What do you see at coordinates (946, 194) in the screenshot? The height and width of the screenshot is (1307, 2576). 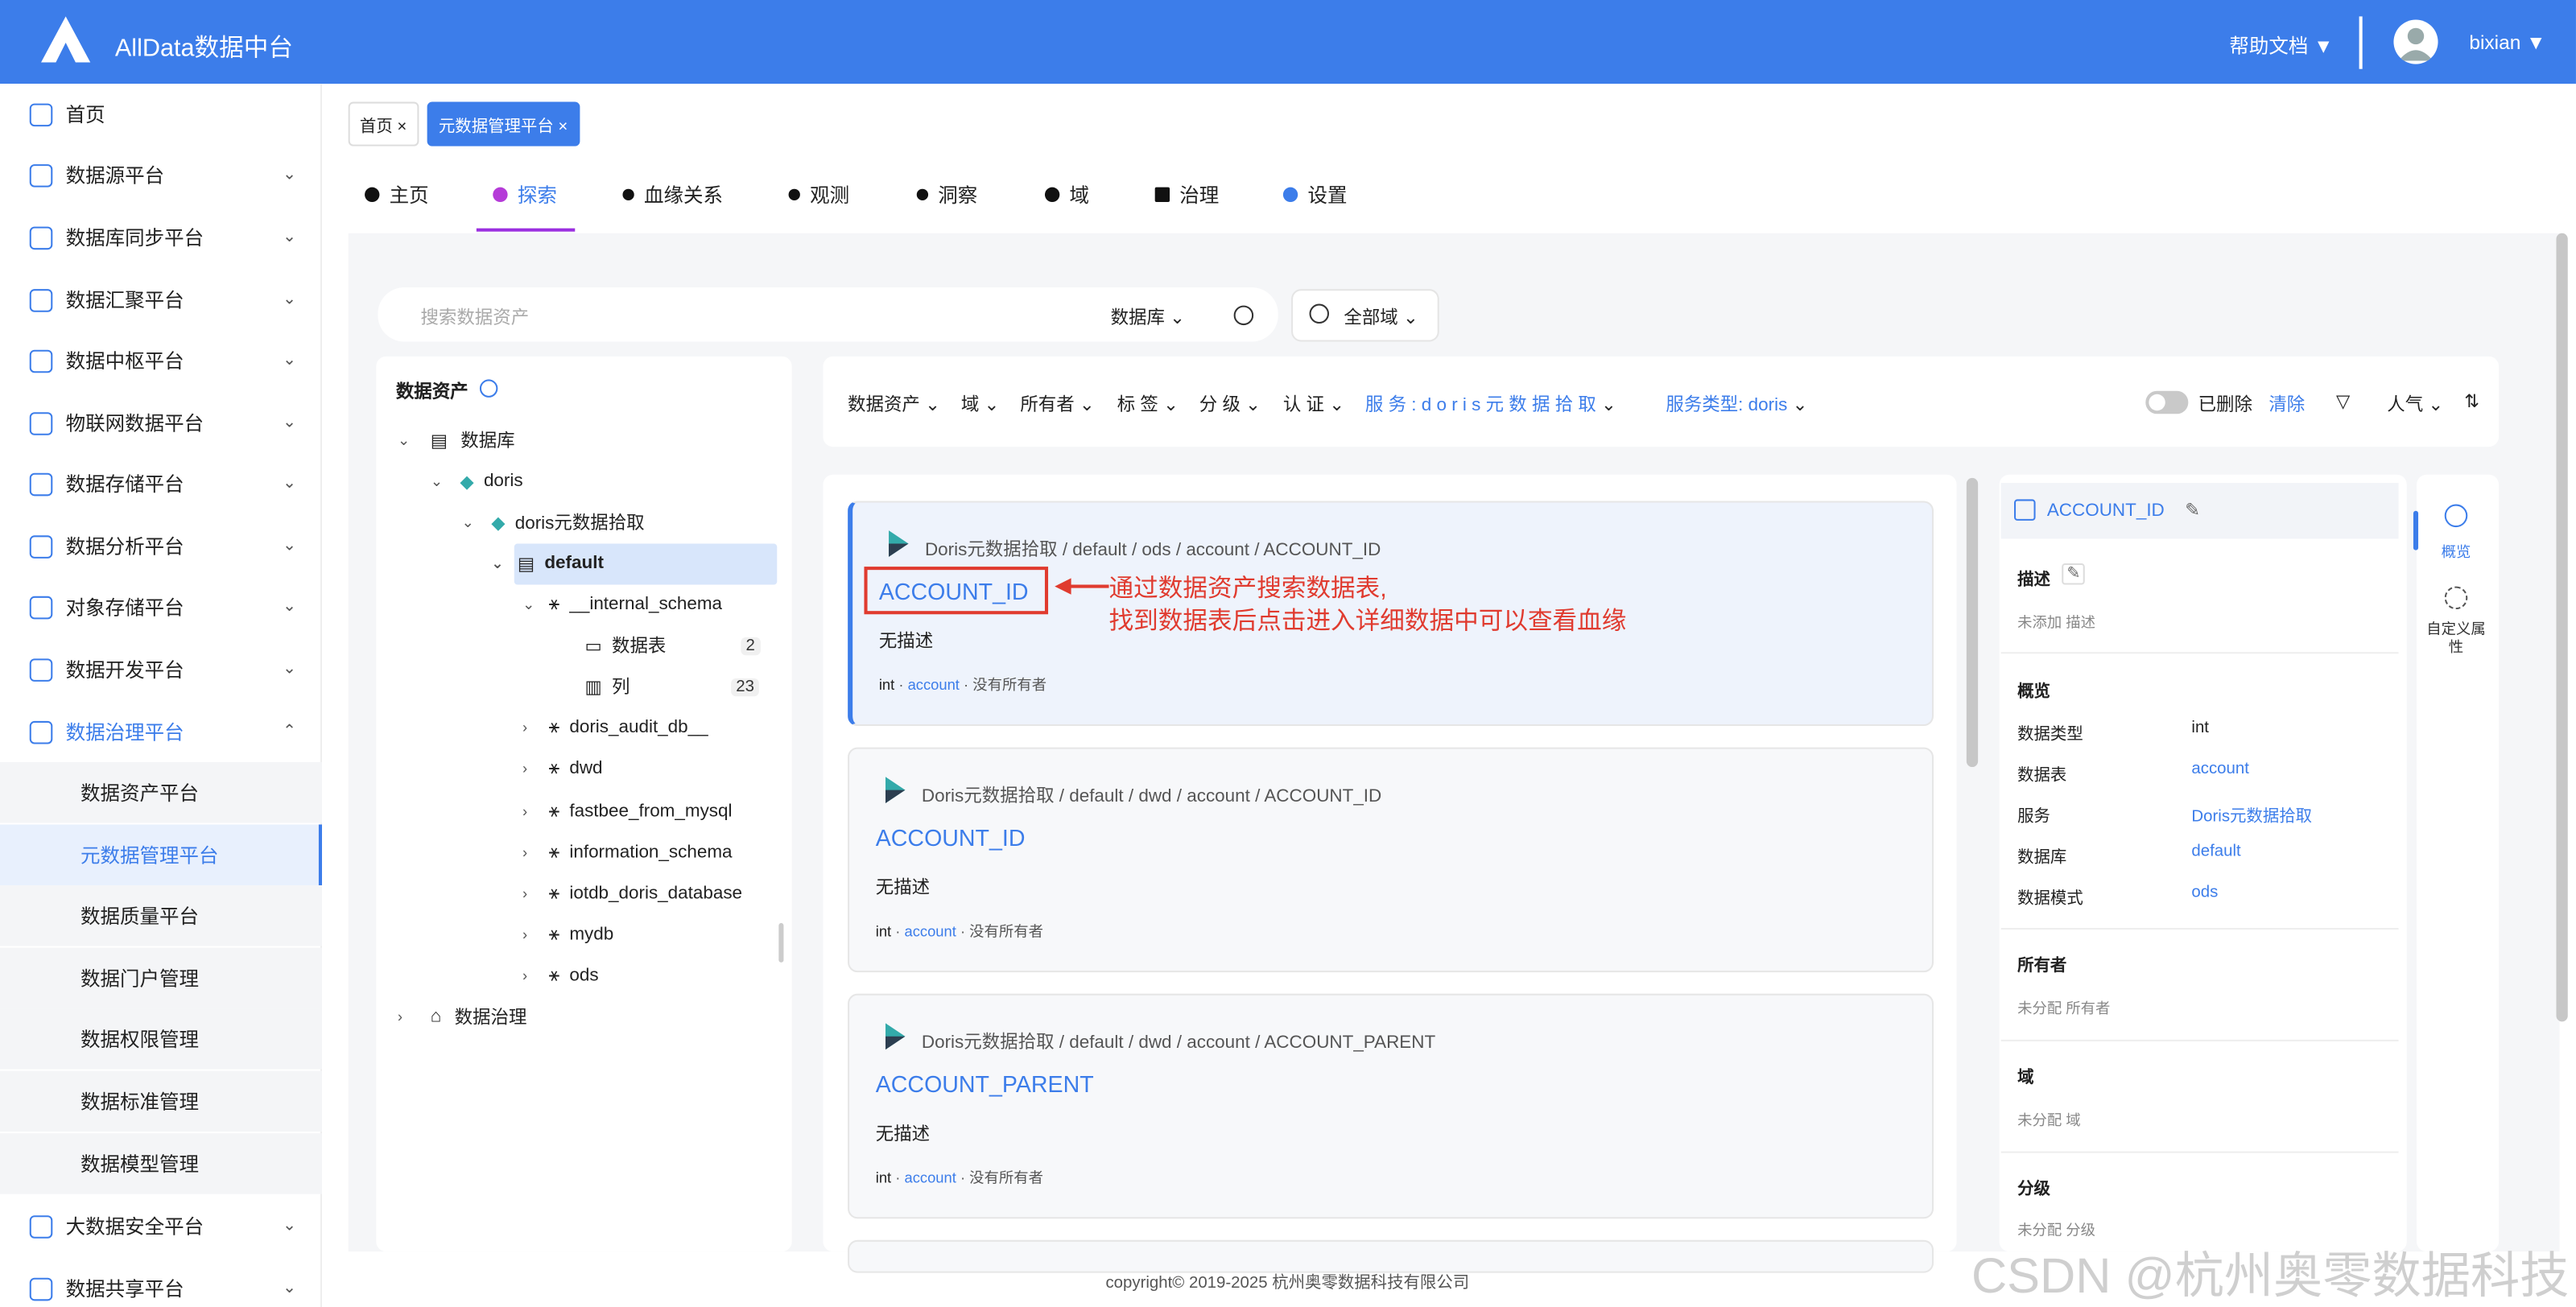 I see `tab-insight: 洞察` at bounding box center [946, 194].